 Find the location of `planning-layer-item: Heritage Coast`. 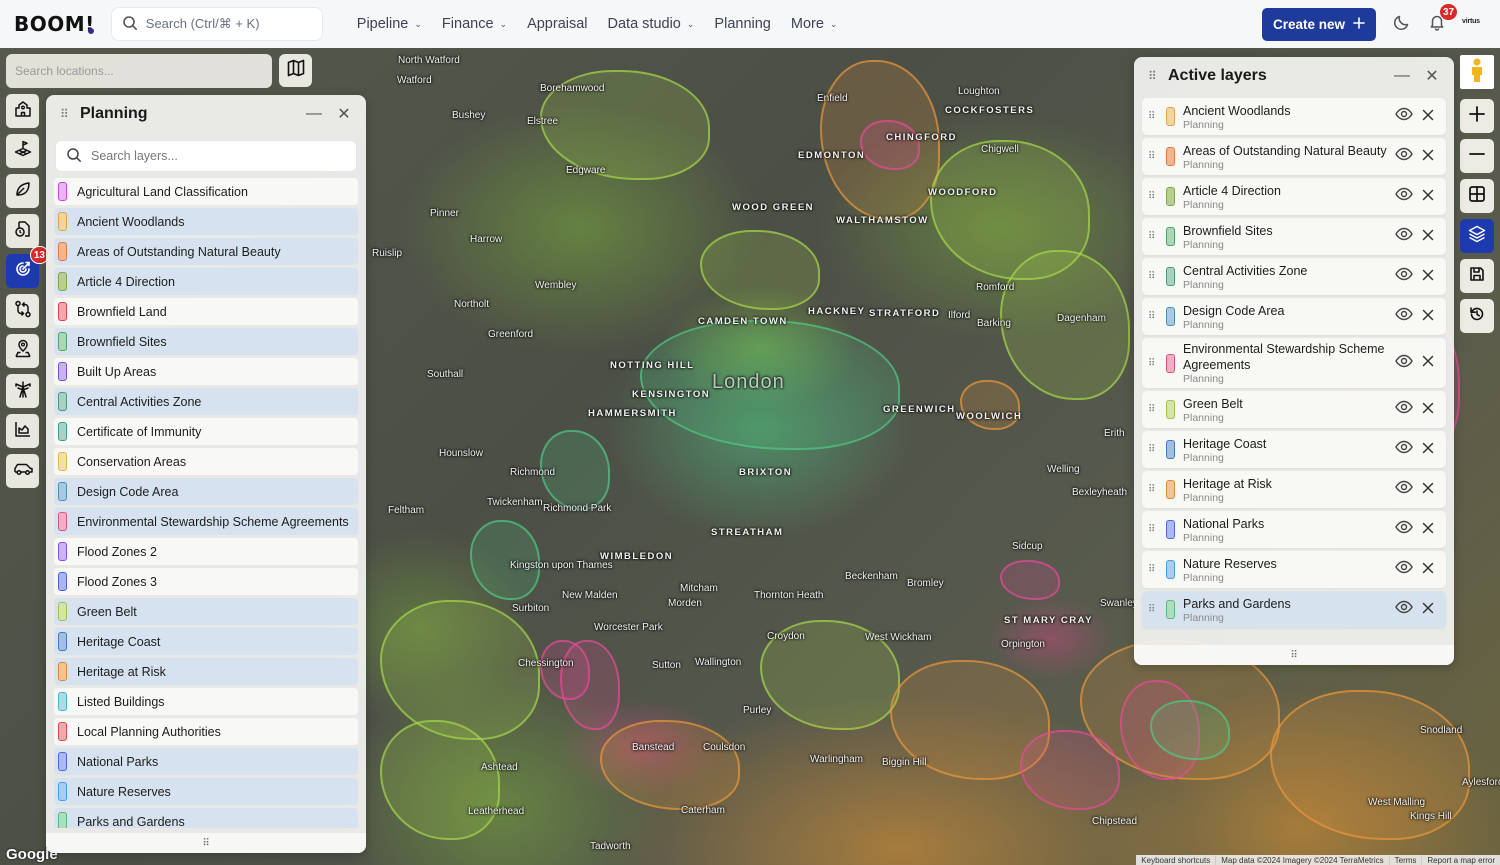

planning-layer-item: Heritage Coast is located at coordinates (206, 641).